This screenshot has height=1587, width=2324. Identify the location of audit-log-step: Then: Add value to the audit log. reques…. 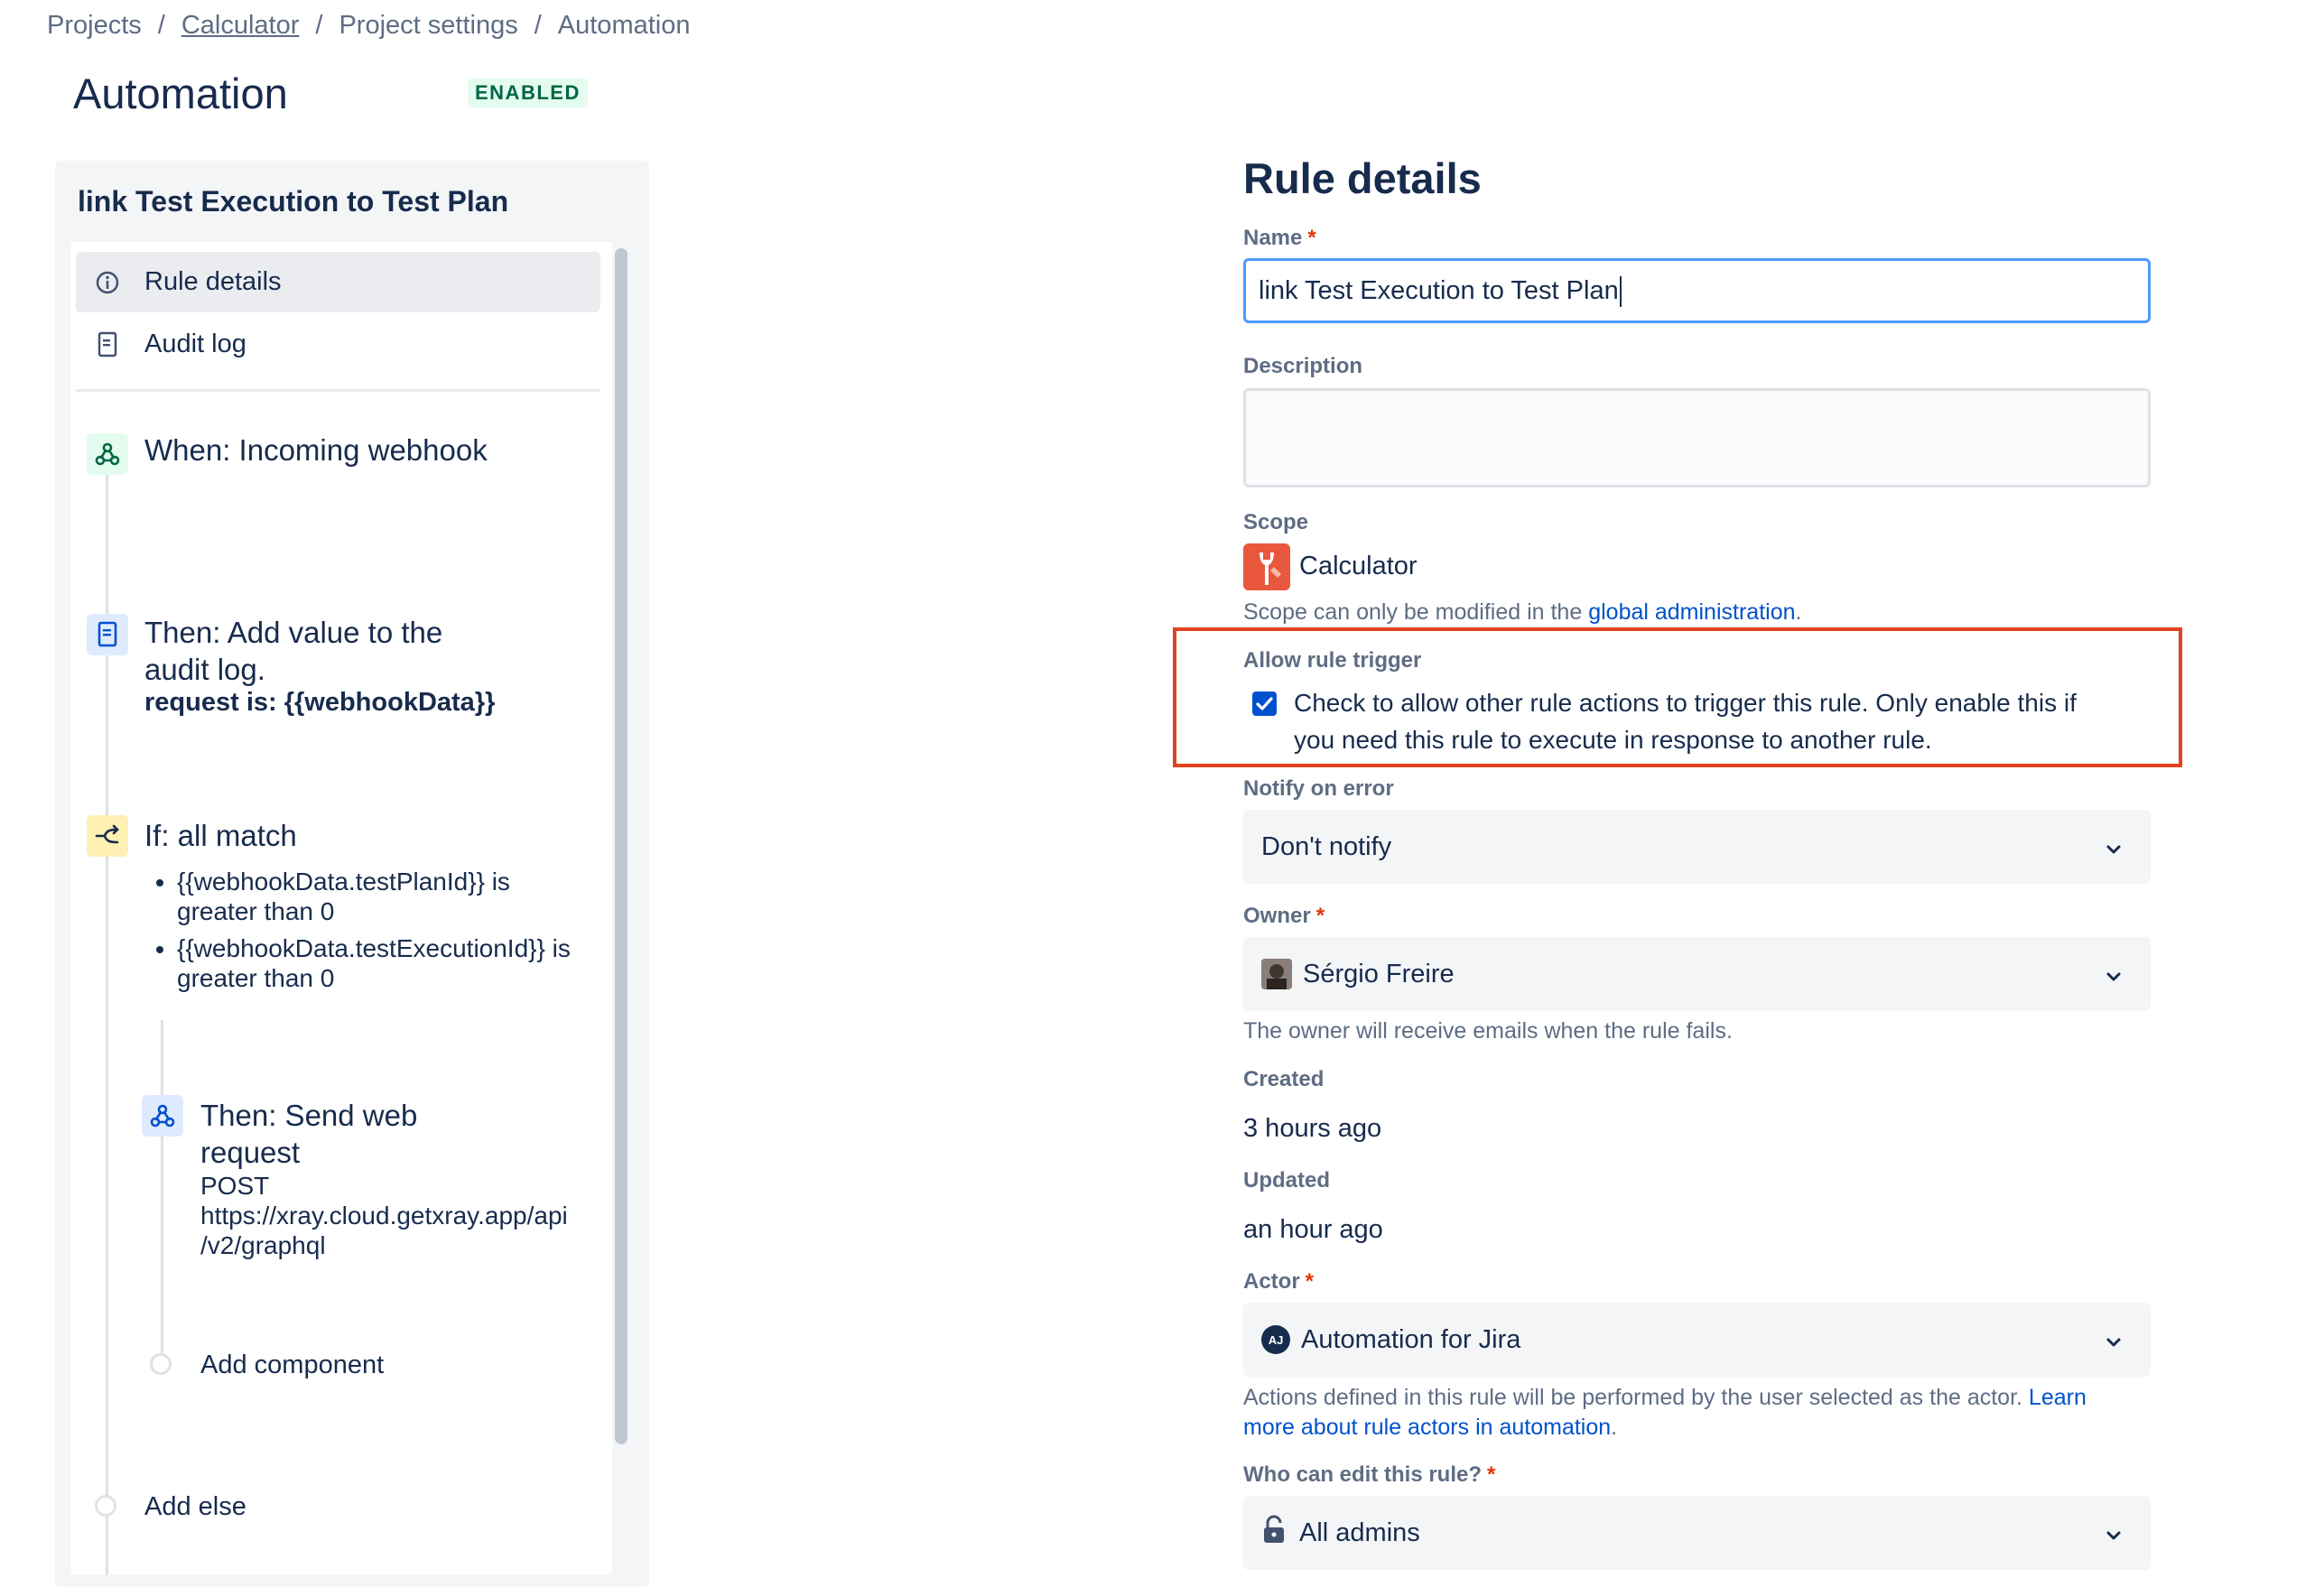
(319, 666).